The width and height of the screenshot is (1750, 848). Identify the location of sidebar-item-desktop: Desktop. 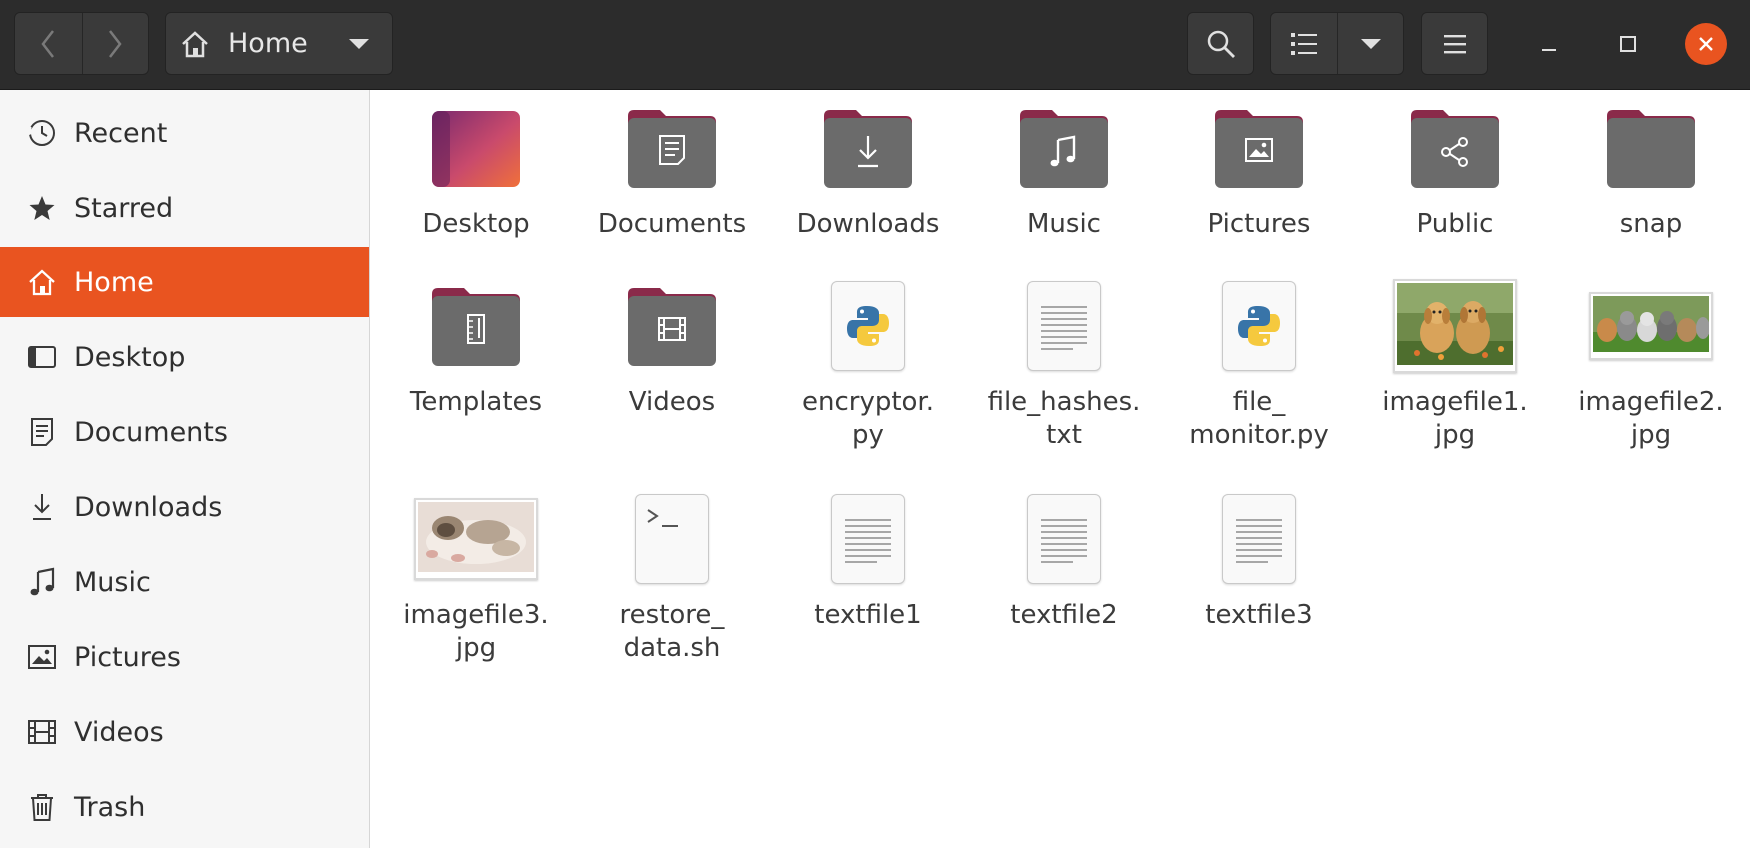
(184, 357).